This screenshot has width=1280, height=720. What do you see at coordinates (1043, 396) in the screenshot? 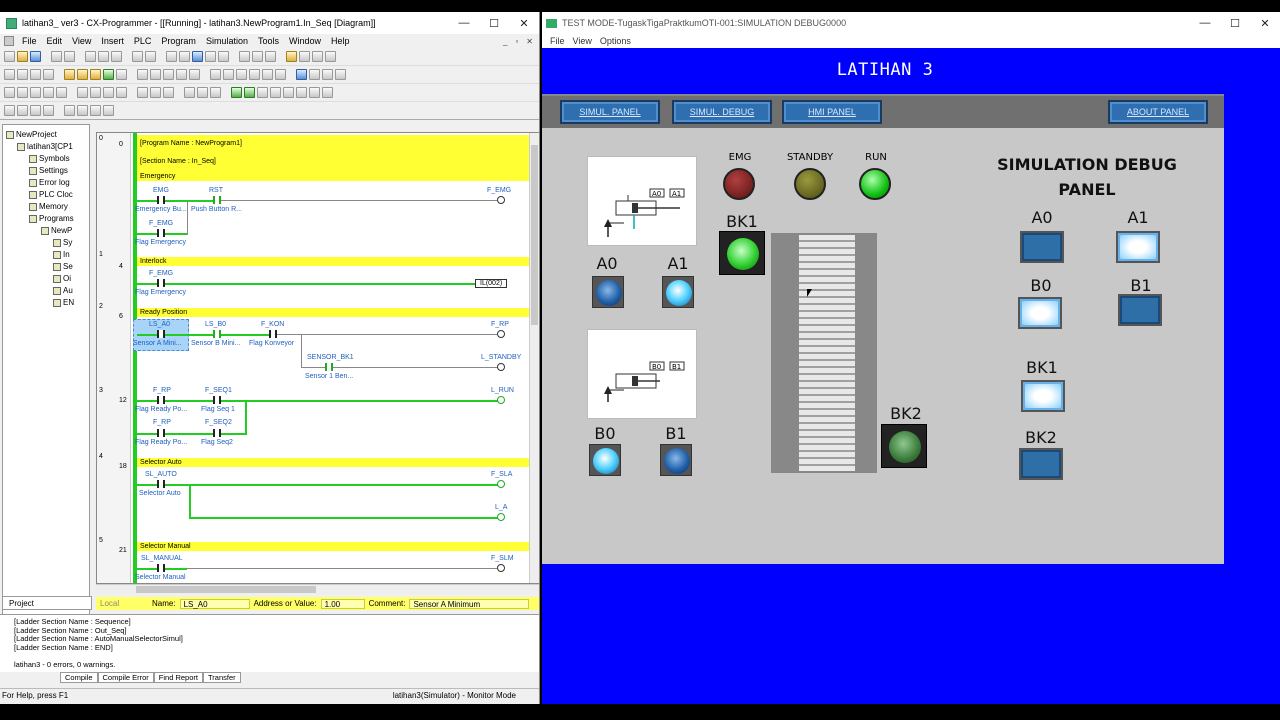
I see `debug-bk1-button` at bounding box center [1043, 396].